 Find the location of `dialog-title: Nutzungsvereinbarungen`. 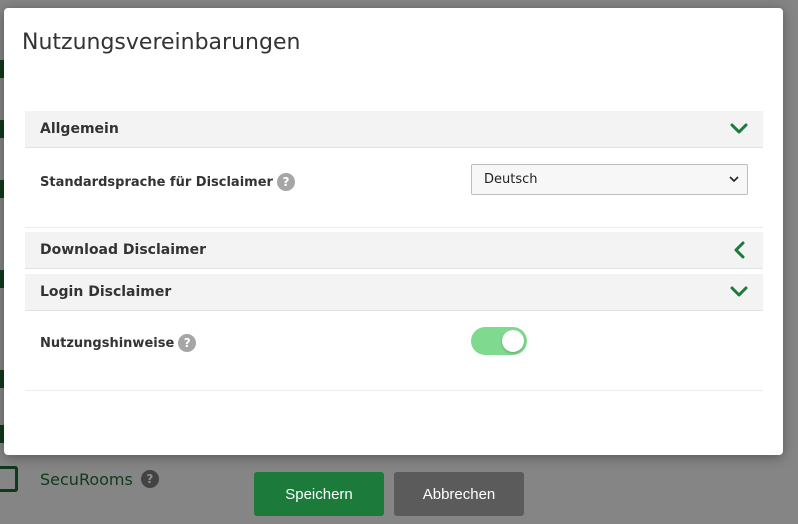

dialog-title: Nutzungsvereinbarungen is located at coordinates (161, 42).